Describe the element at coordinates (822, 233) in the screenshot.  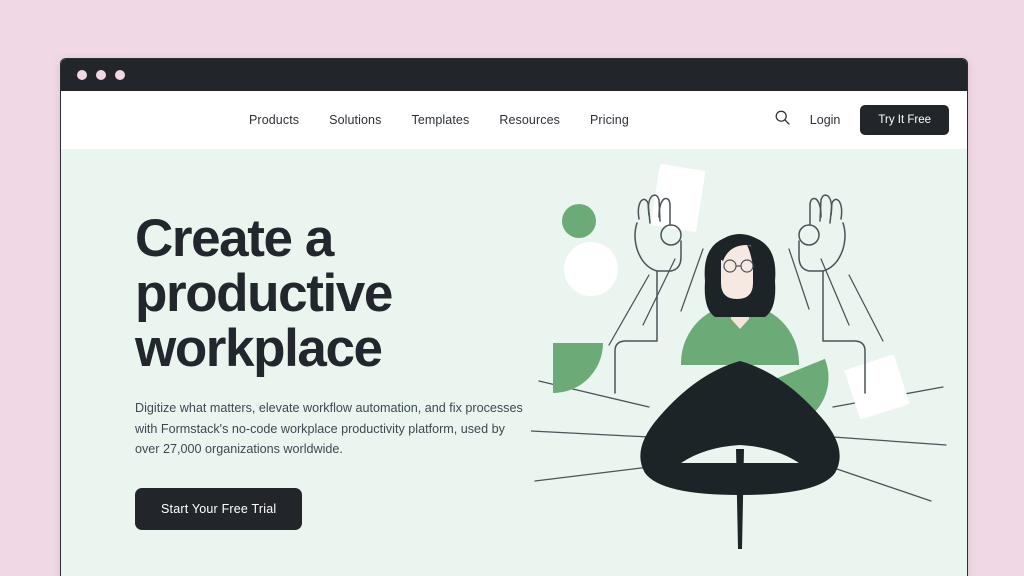
I see `right-hand-mudra` at that location.